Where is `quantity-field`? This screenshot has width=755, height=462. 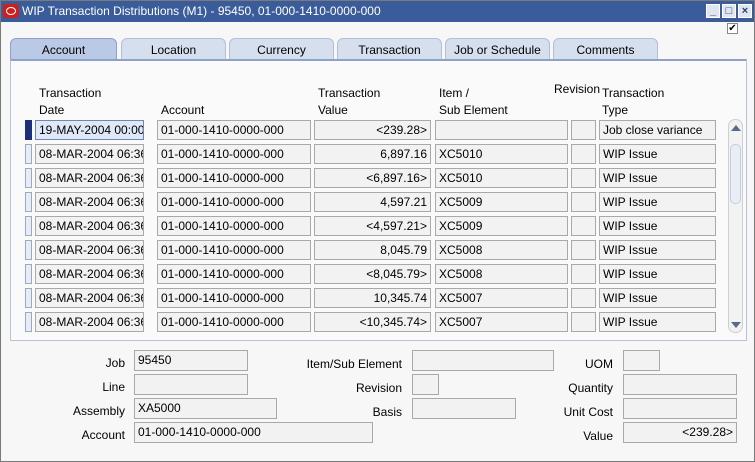 quantity-field is located at coordinates (680, 384).